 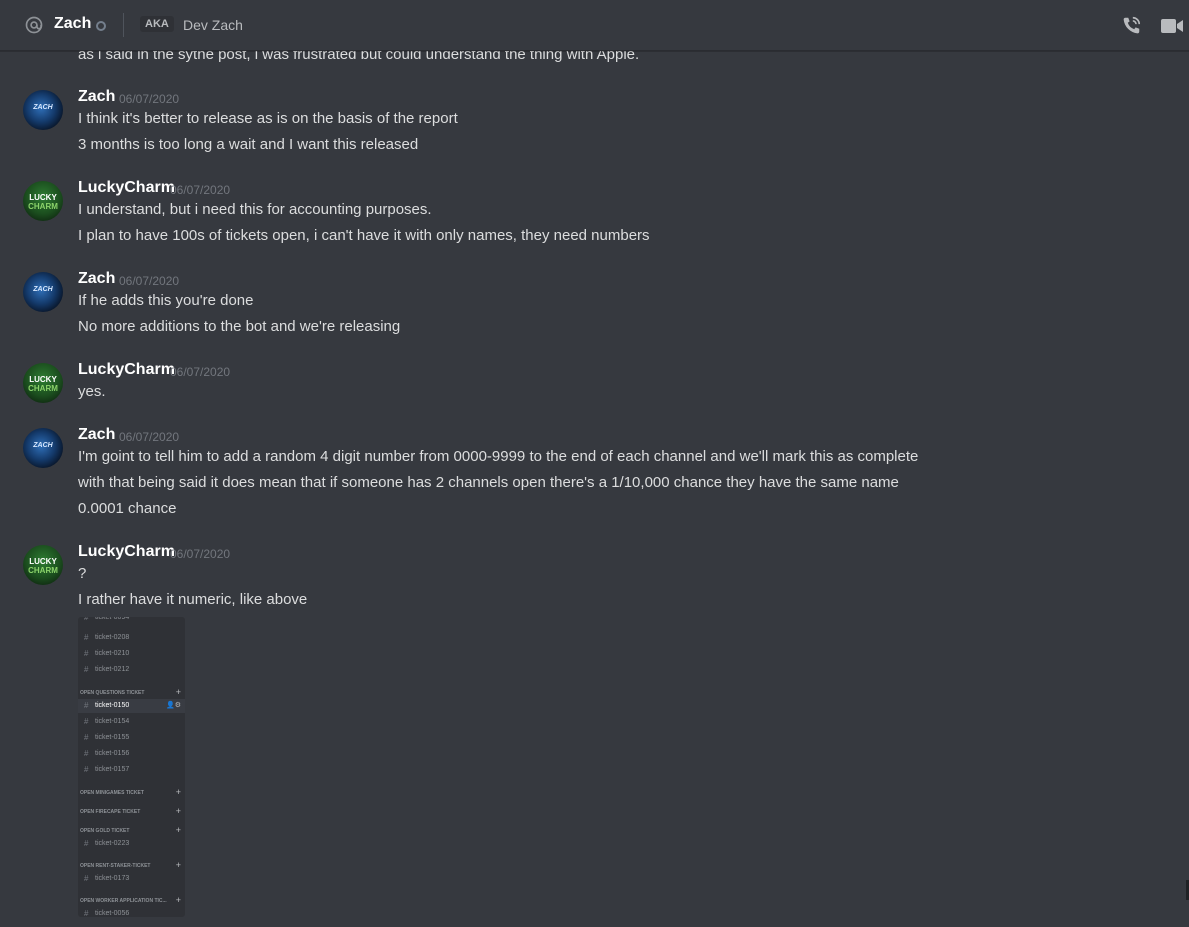 I want to click on channel-item: # ticket-0210, so click(x=131, y=654).